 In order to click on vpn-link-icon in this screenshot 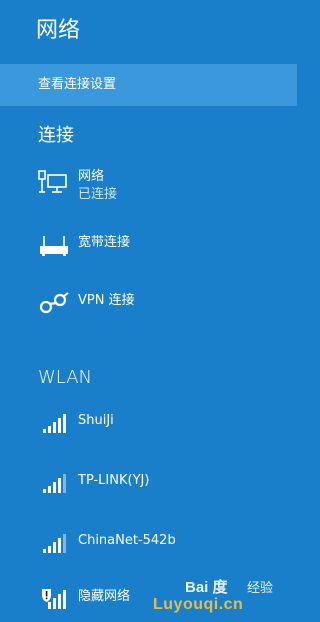, I will do `click(54, 303)`.